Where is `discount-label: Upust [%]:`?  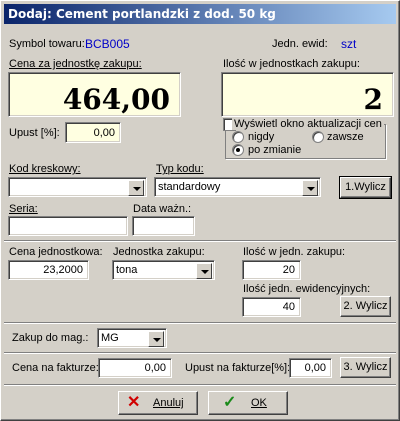
discount-label: Upust [%]: is located at coordinates (34, 133).